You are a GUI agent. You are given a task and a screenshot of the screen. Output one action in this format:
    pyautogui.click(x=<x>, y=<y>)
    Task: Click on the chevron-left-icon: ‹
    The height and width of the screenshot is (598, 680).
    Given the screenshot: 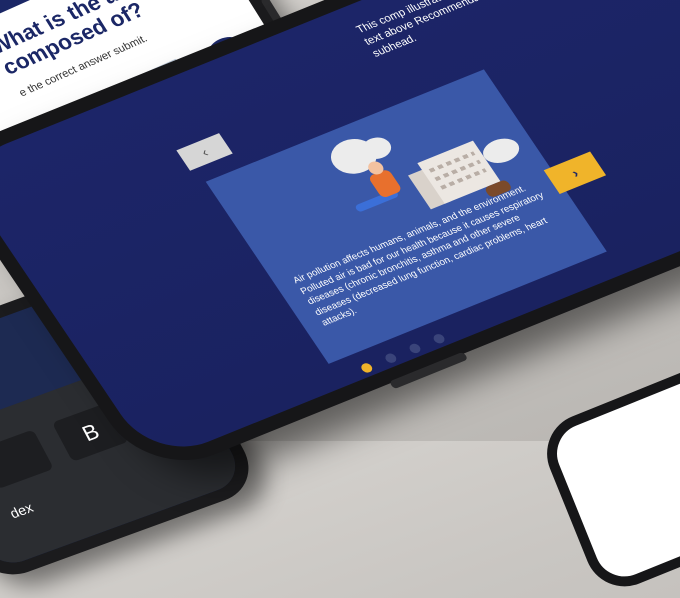 What is the action you would take?
    pyautogui.click(x=204, y=152)
    